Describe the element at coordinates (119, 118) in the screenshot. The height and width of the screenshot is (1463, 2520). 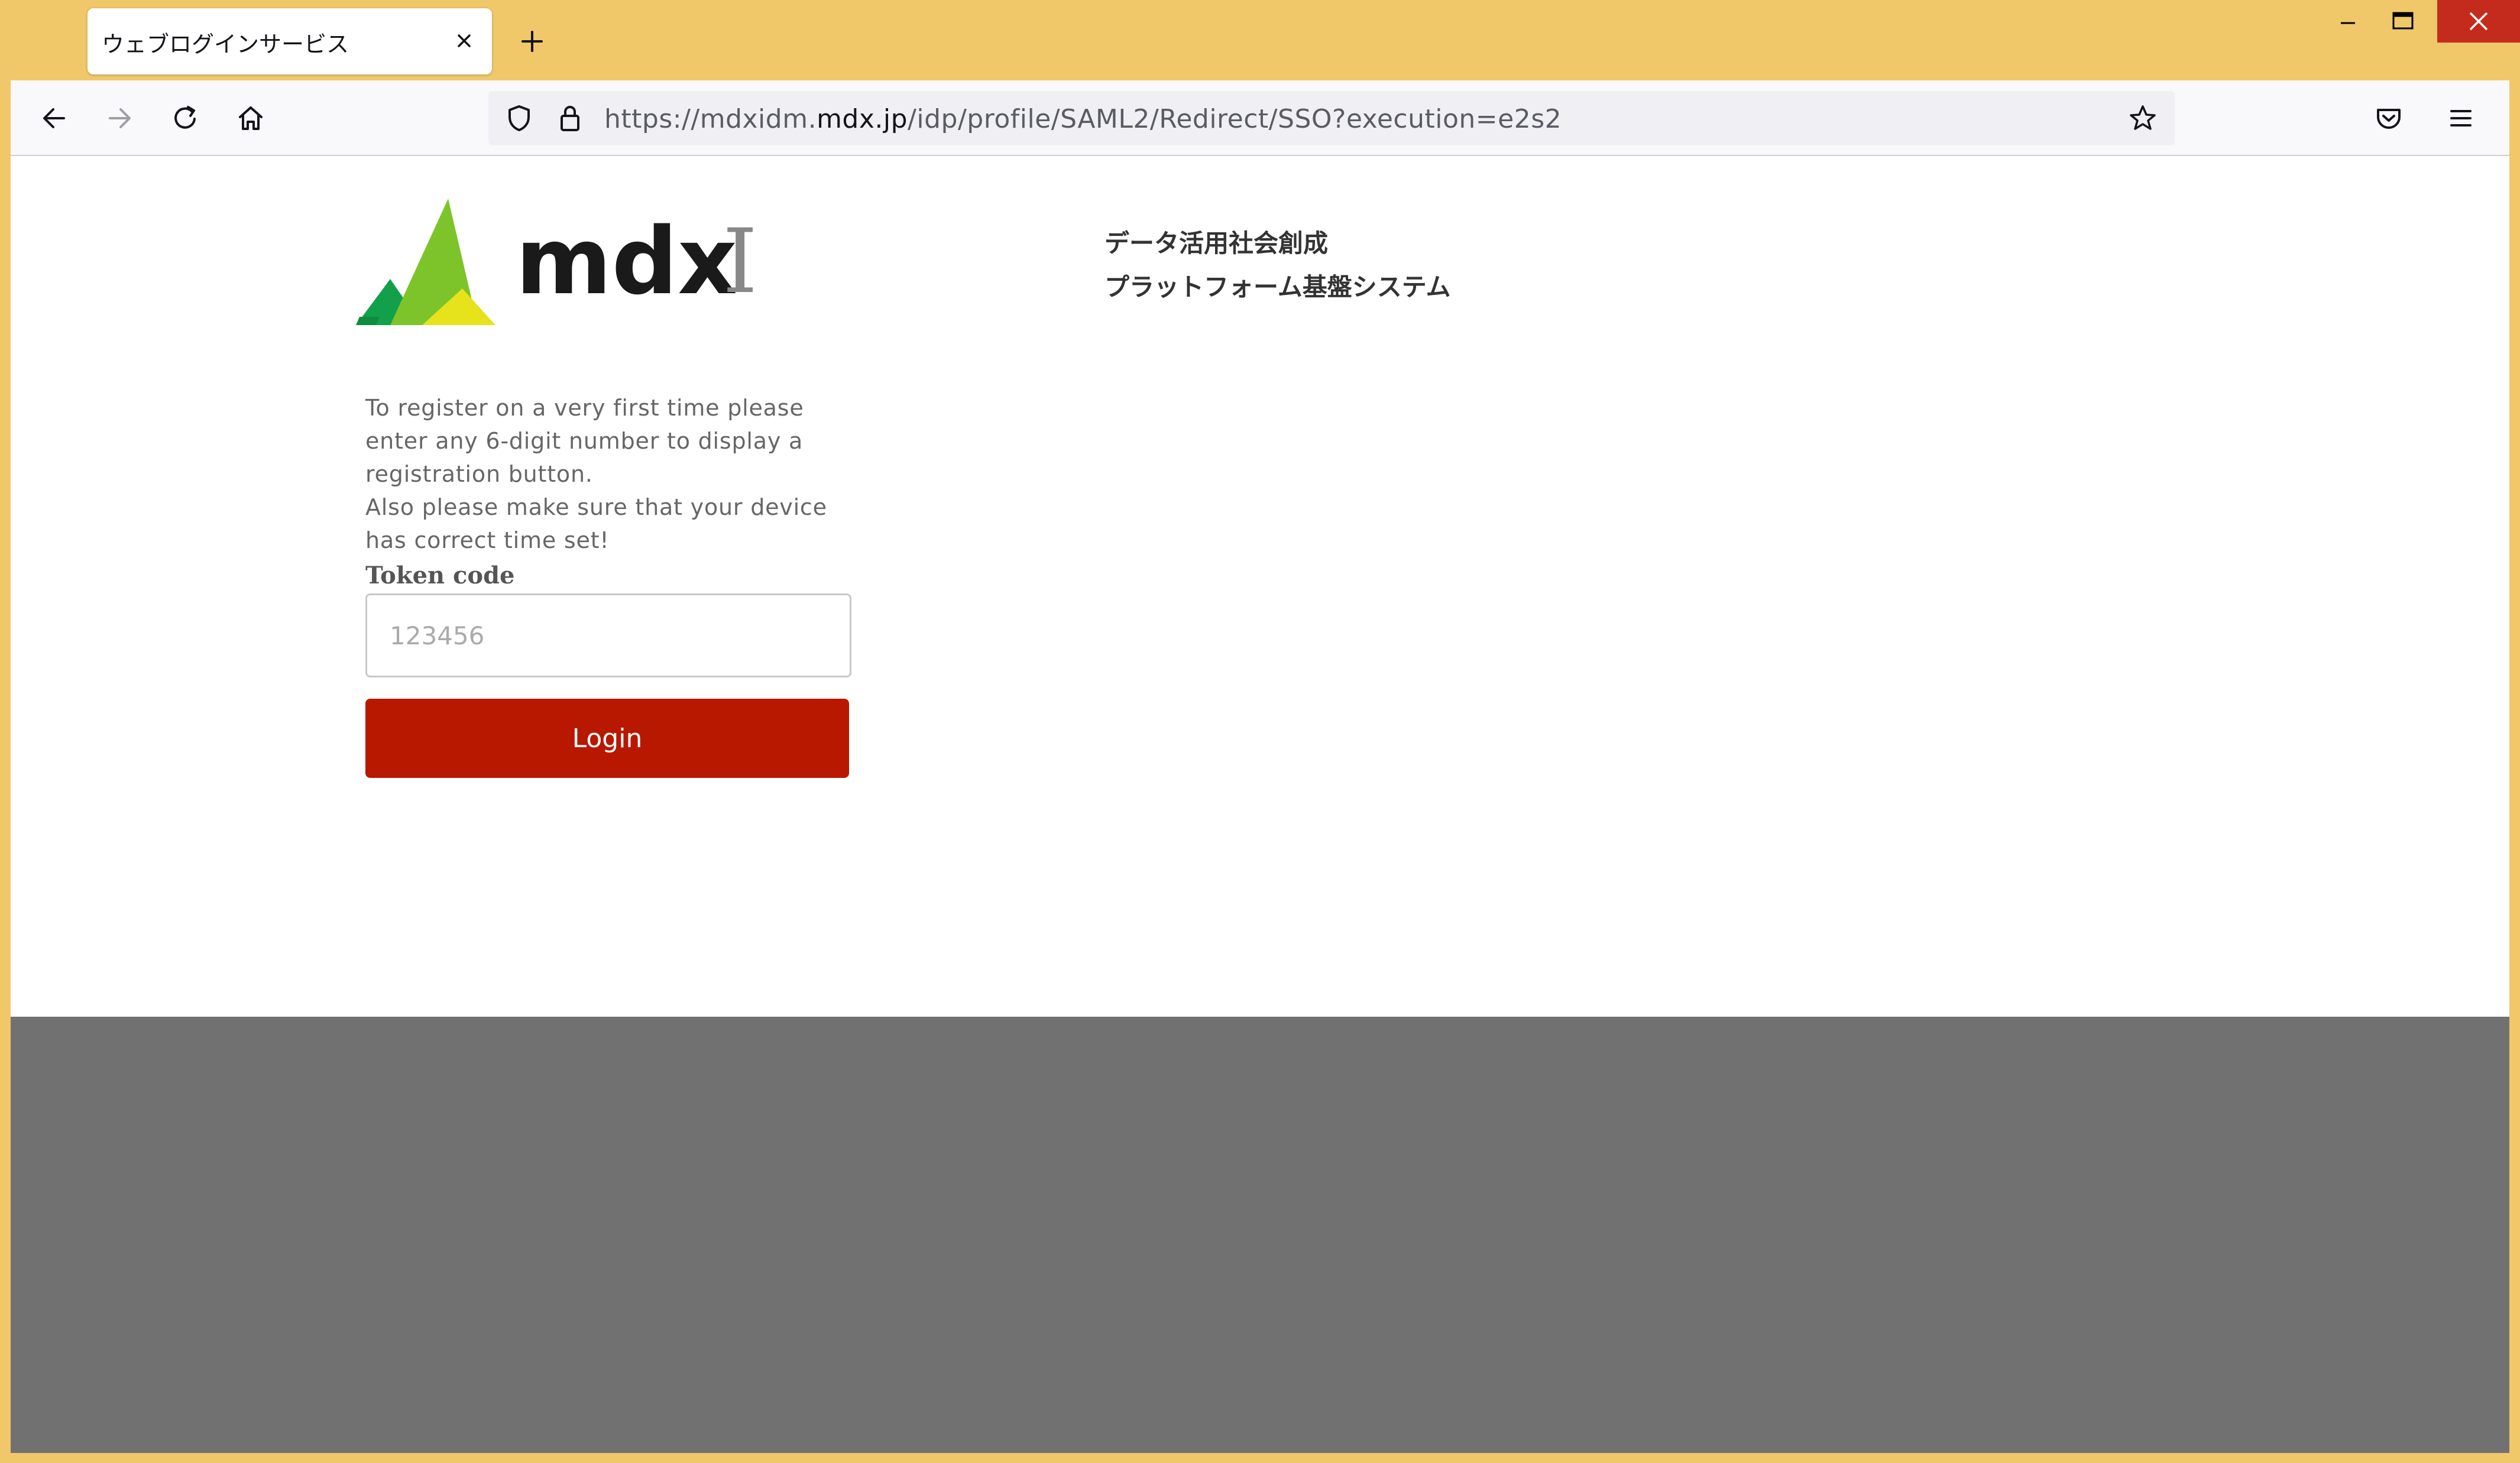
I see `forward-arrow-icon` at that location.